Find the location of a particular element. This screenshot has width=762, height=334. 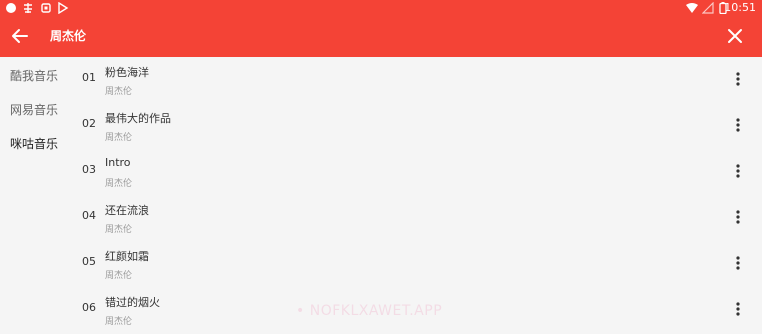

song-title: 粉色海洋 is located at coordinates (127, 72).